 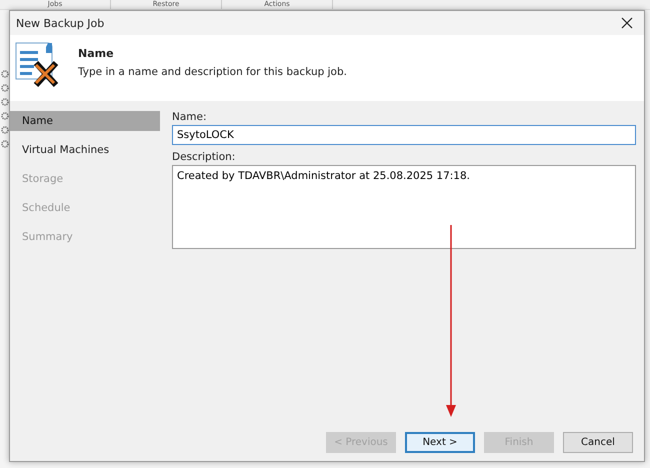 What do you see at coordinates (212, 72) in the screenshot?
I see `step-description: Type in a name and description for this backup job.` at bounding box center [212, 72].